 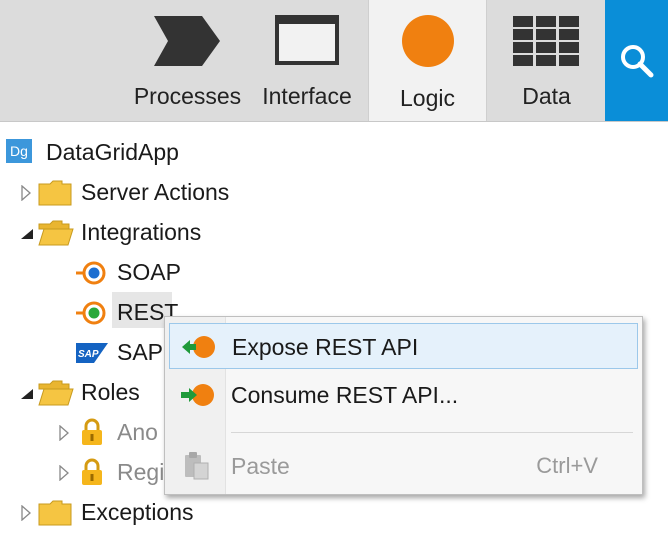 I want to click on tree-item-server-actions-label: Server Actions, so click(x=155, y=192).